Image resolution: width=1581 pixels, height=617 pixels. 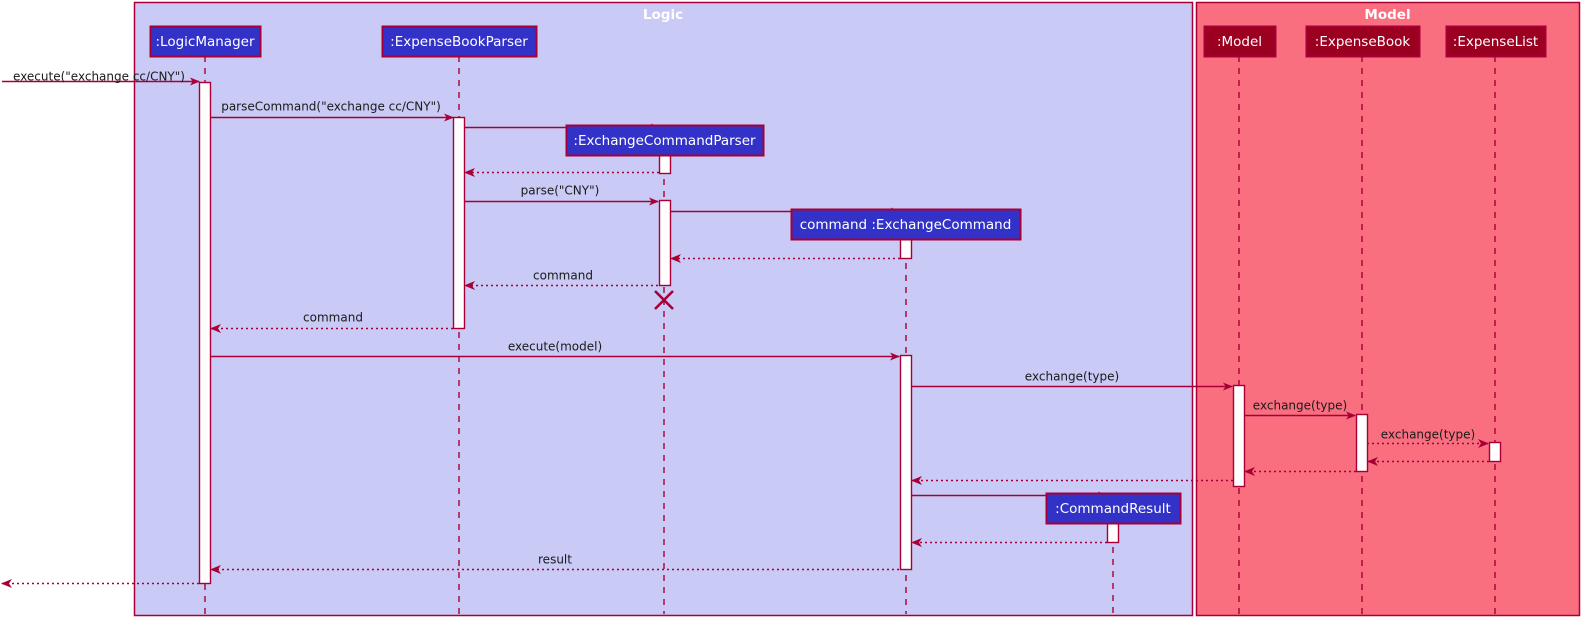 I want to click on participant-exchangeCommandParser: :ExchangeCommandParser, so click(x=665, y=140).